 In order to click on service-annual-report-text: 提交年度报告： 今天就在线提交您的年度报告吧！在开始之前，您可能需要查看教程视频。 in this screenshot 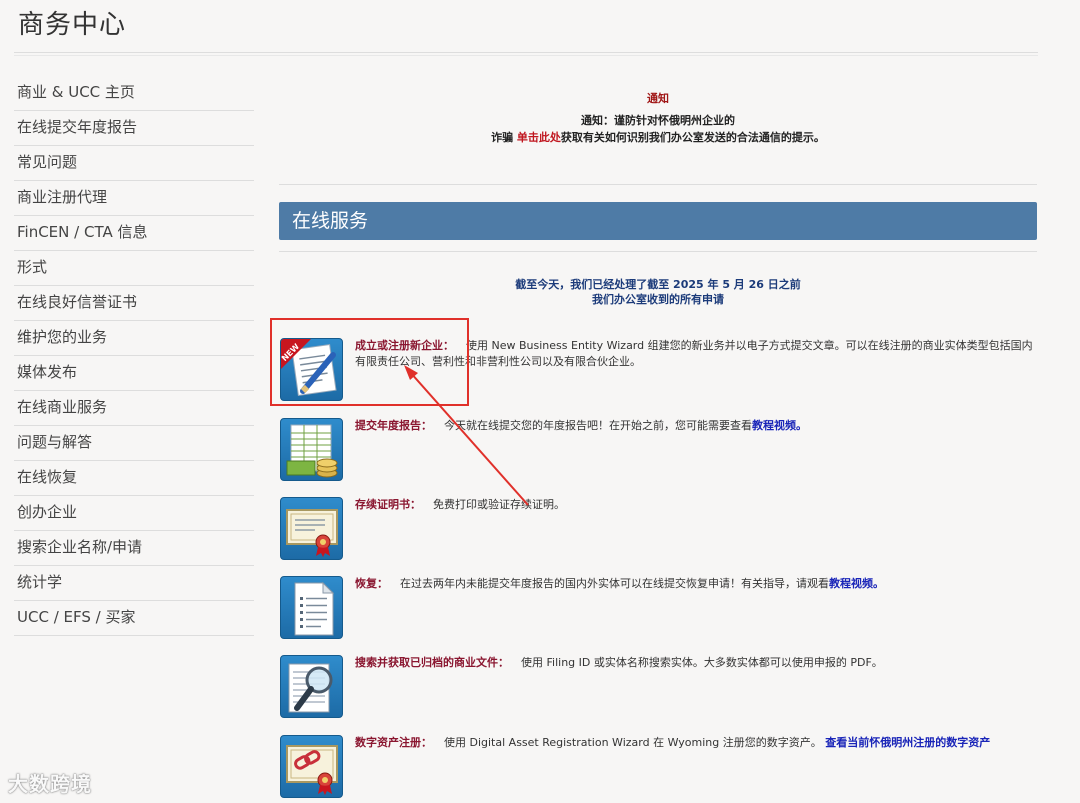, I will do `click(695, 426)`.